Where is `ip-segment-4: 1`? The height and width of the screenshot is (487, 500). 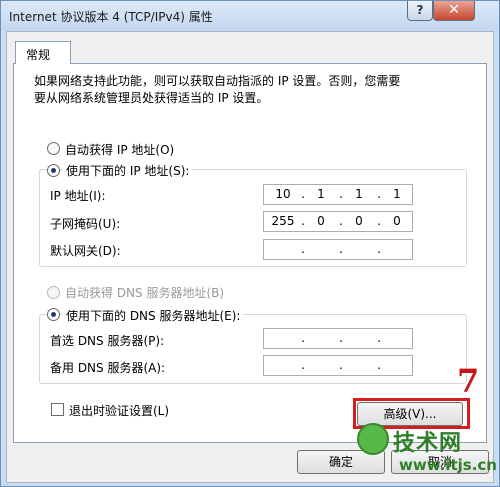 ip-segment-4: 1 is located at coordinates (397, 194).